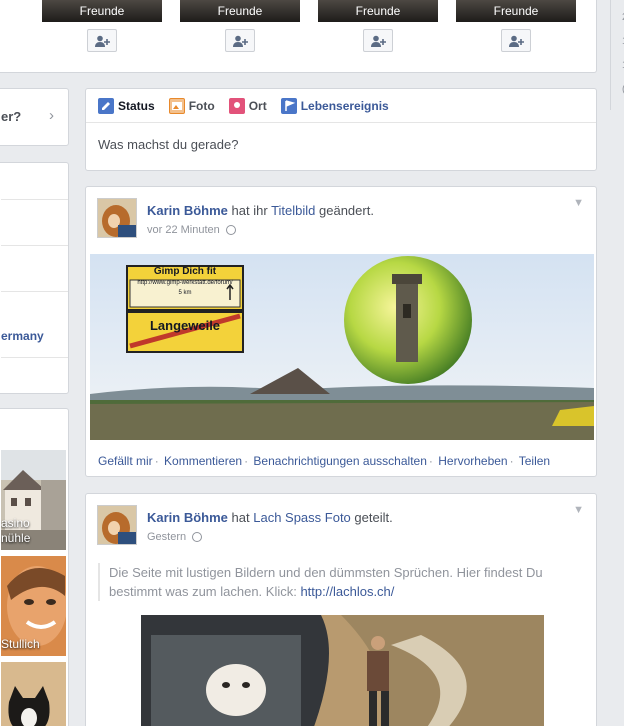 The height and width of the screenshot is (726, 624). I want to click on sign-url: http://www.gimp-werkstatt.de/forum/, so click(185, 283).